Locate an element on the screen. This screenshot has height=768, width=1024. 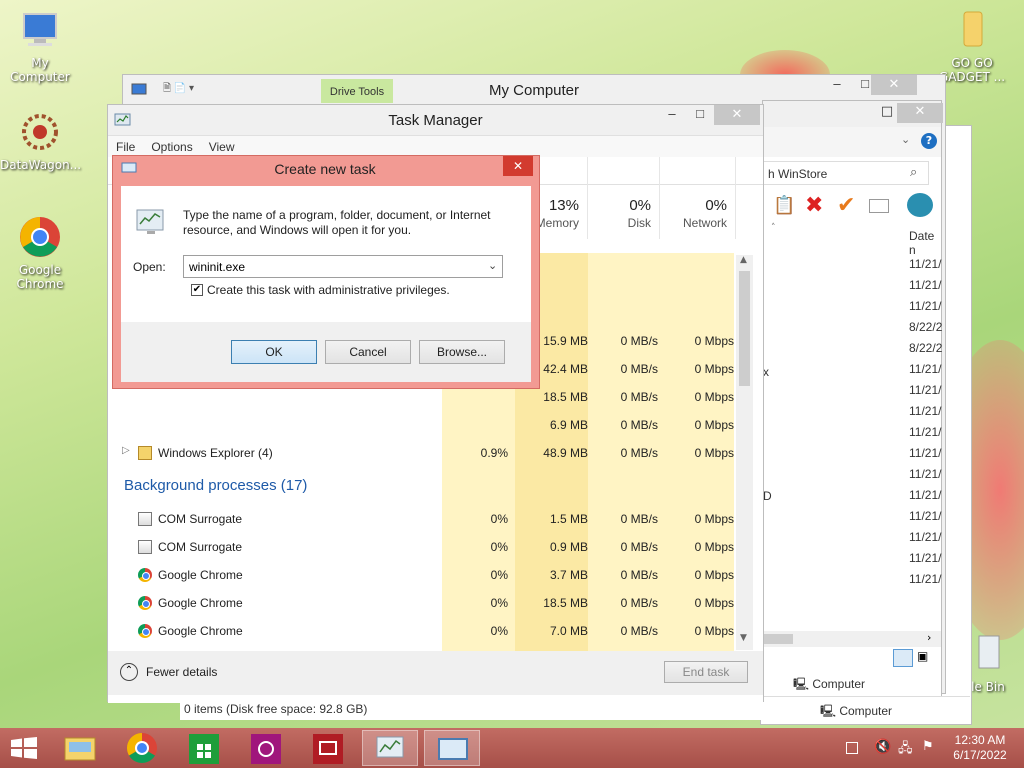
cancel-button: Cancel is located at coordinates (368, 352).